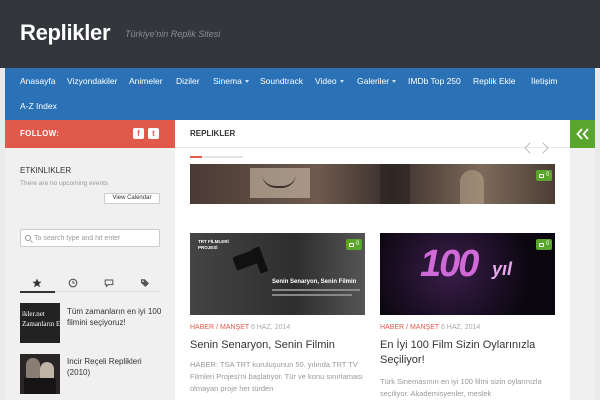 The height and width of the screenshot is (400, 600). Describe the element at coordinates (223, 157) in the screenshot. I see `slider-track` at that location.